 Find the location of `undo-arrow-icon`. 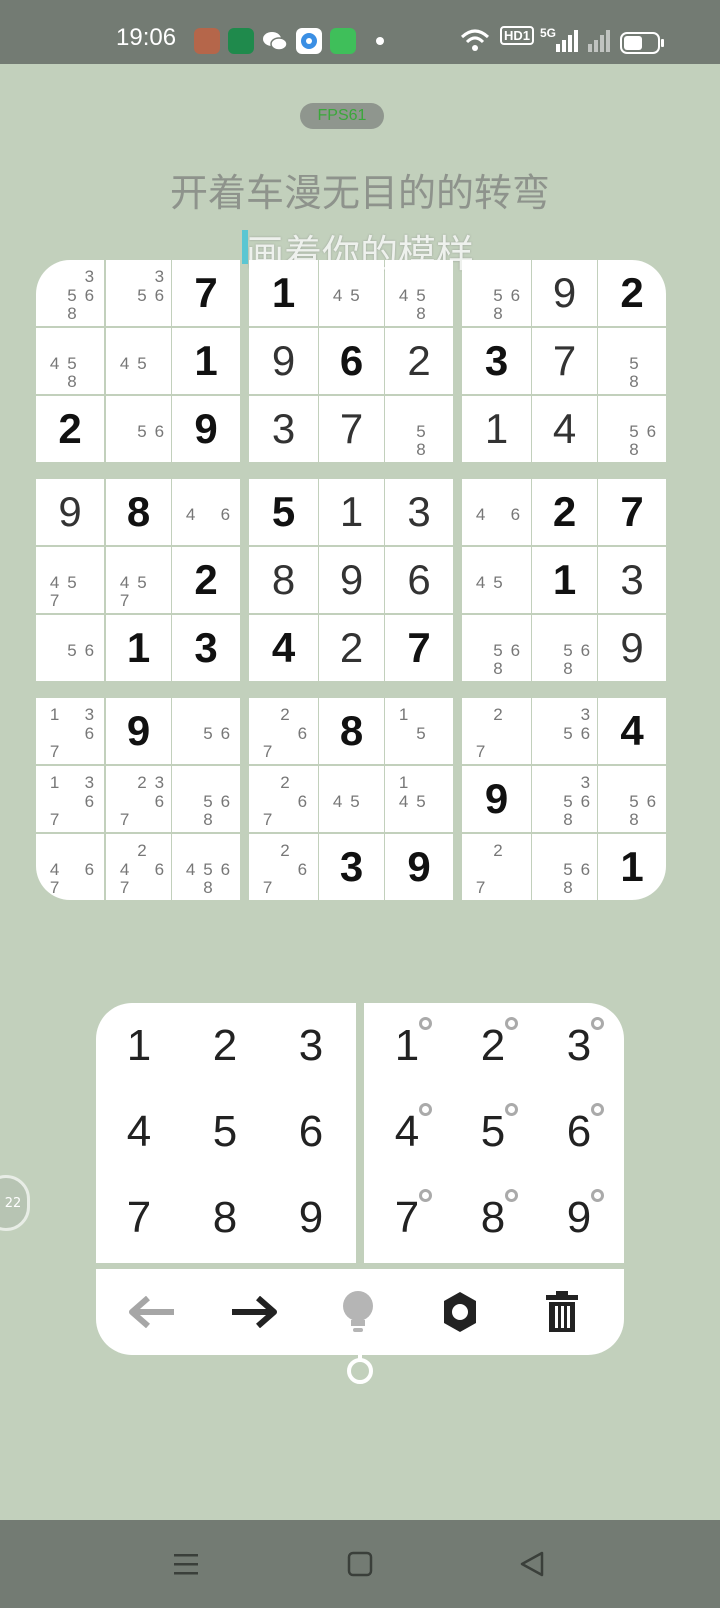

undo-arrow-icon is located at coordinates (152, 1312).